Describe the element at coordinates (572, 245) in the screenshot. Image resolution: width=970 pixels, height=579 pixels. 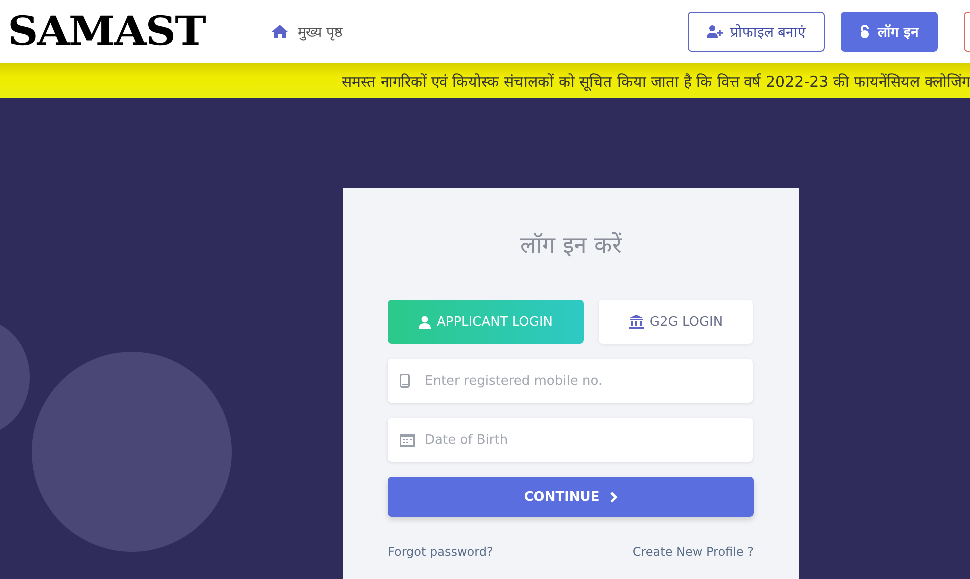
I see `login-title: लॉग इन करें` at that location.